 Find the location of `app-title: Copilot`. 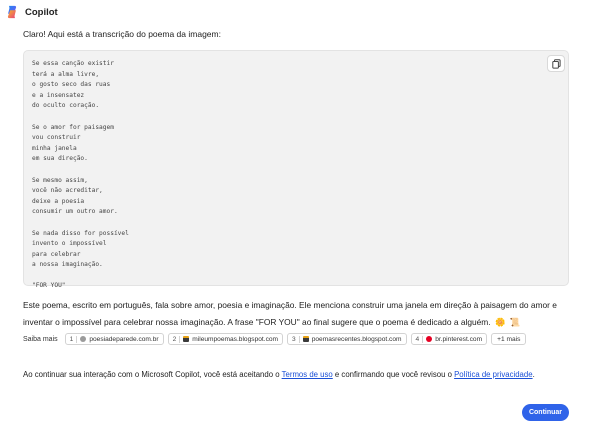

app-title: Copilot is located at coordinates (41, 12).